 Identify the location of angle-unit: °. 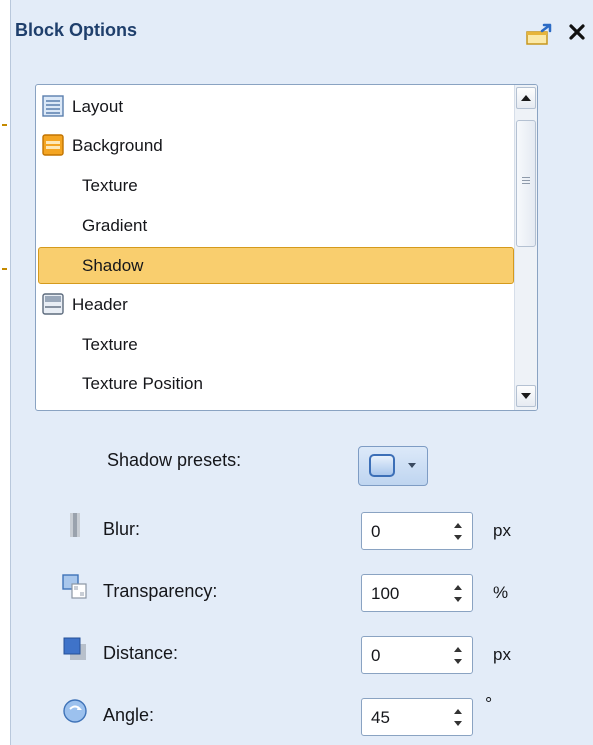
(489, 704).